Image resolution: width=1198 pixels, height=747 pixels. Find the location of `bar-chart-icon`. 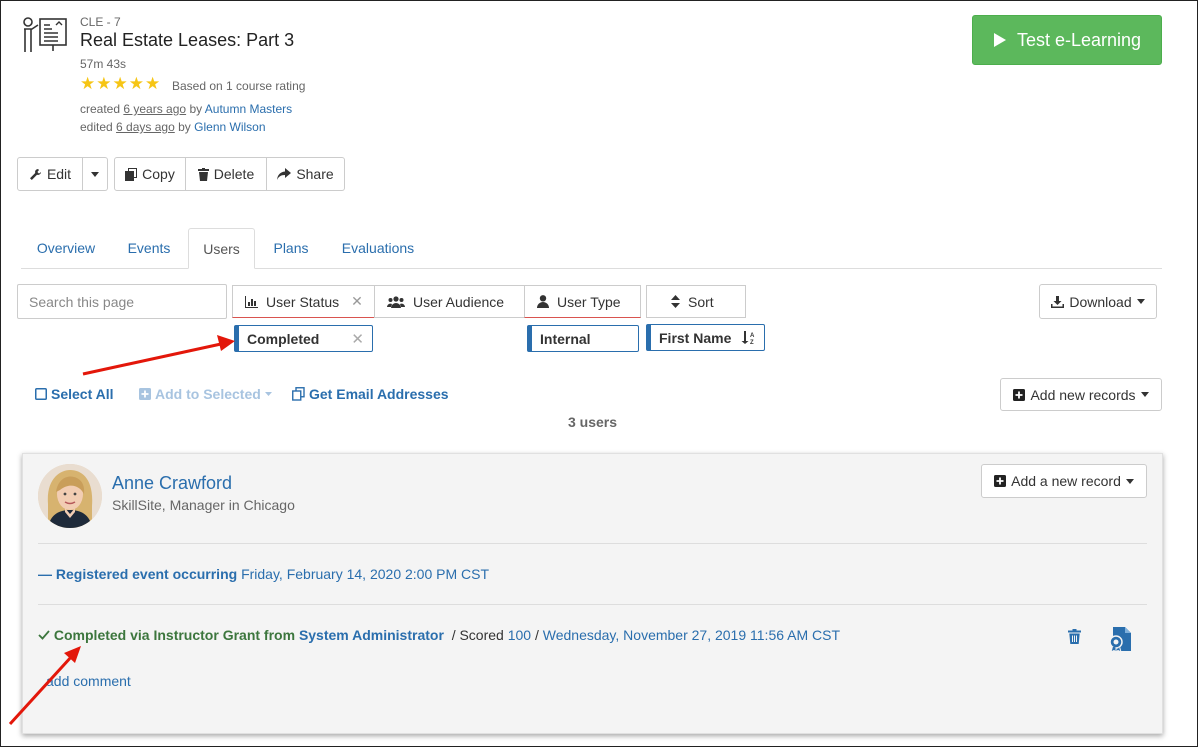

bar-chart-icon is located at coordinates (251, 301).